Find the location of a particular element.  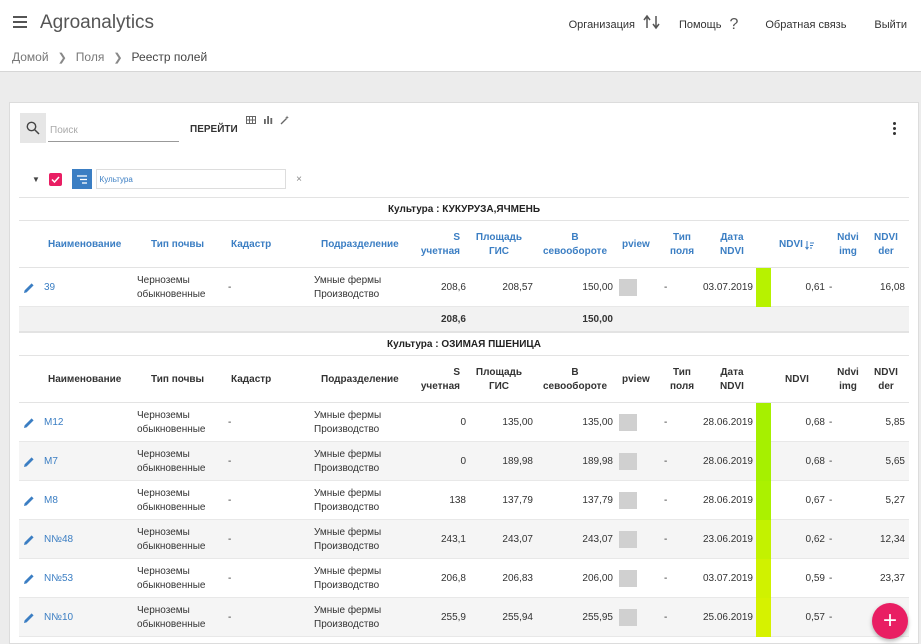

grouping-field: Культура is located at coordinates (191, 179).